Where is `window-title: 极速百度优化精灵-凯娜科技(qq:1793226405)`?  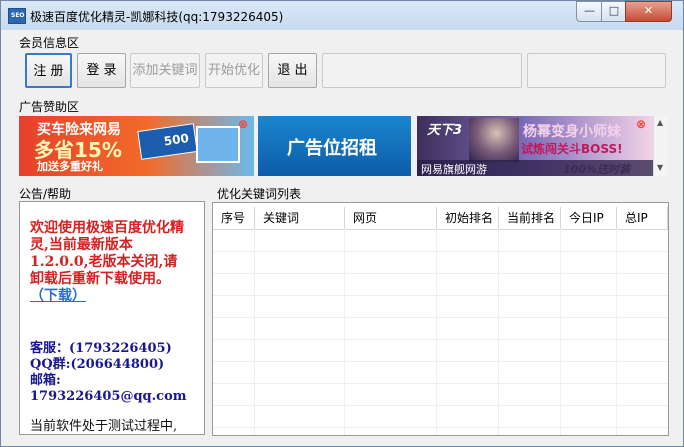
window-title: 极速百度优化精灵-凯娜科技(qq:1793226405) is located at coordinates (157, 17).